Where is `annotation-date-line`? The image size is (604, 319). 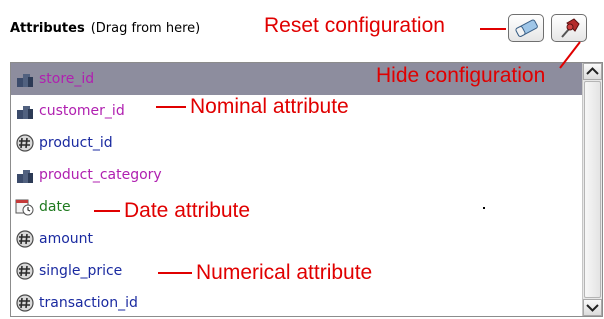 annotation-date-line is located at coordinates (107, 211).